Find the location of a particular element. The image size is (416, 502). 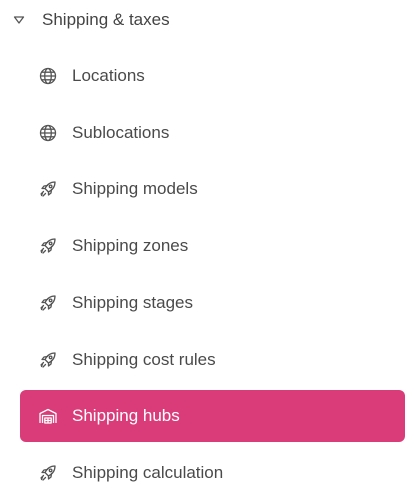

sidebar-item-label: Shipping zones is located at coordinates (130, 245).